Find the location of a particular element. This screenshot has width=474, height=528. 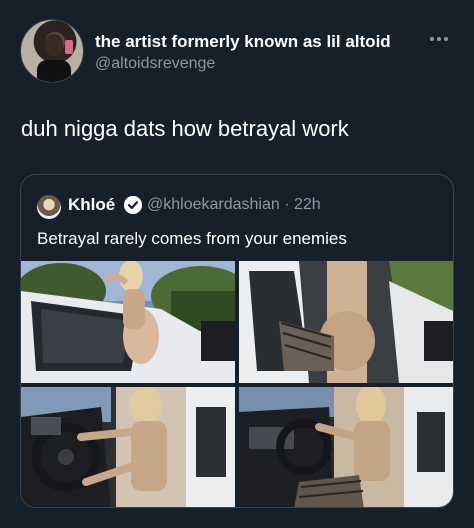

quoted-handle-and-time: @khloekardashian · 22h is located at coordinates (234, 204).